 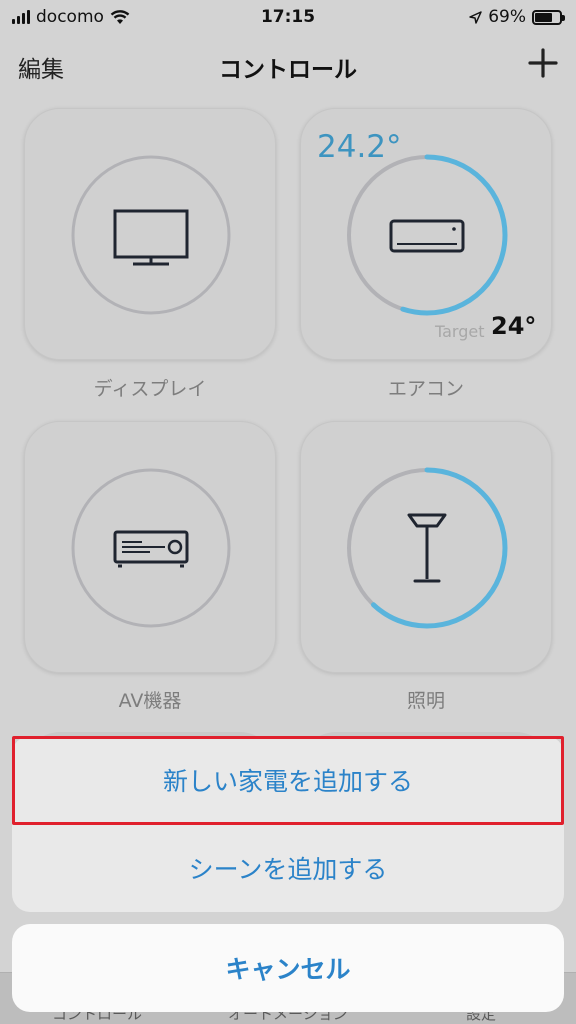 What do you see at coordinates (150, 389) in the screenshot?
I see `device-label-display: ディスプレイ` at bounding box center [150, 389].